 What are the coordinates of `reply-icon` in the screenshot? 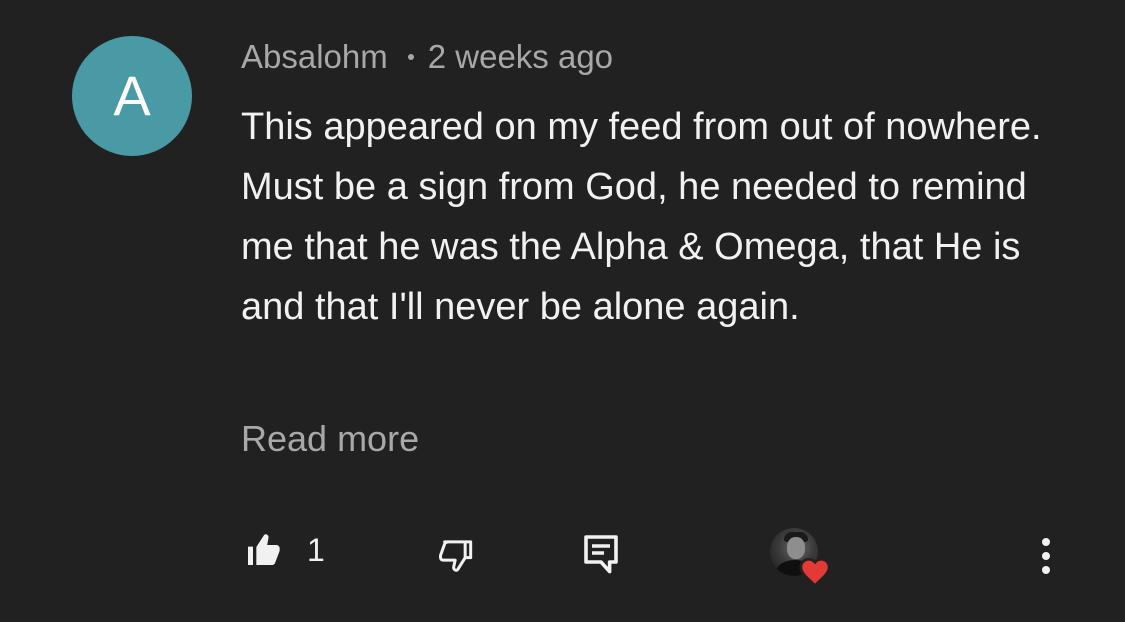 It's located at (601, 554).